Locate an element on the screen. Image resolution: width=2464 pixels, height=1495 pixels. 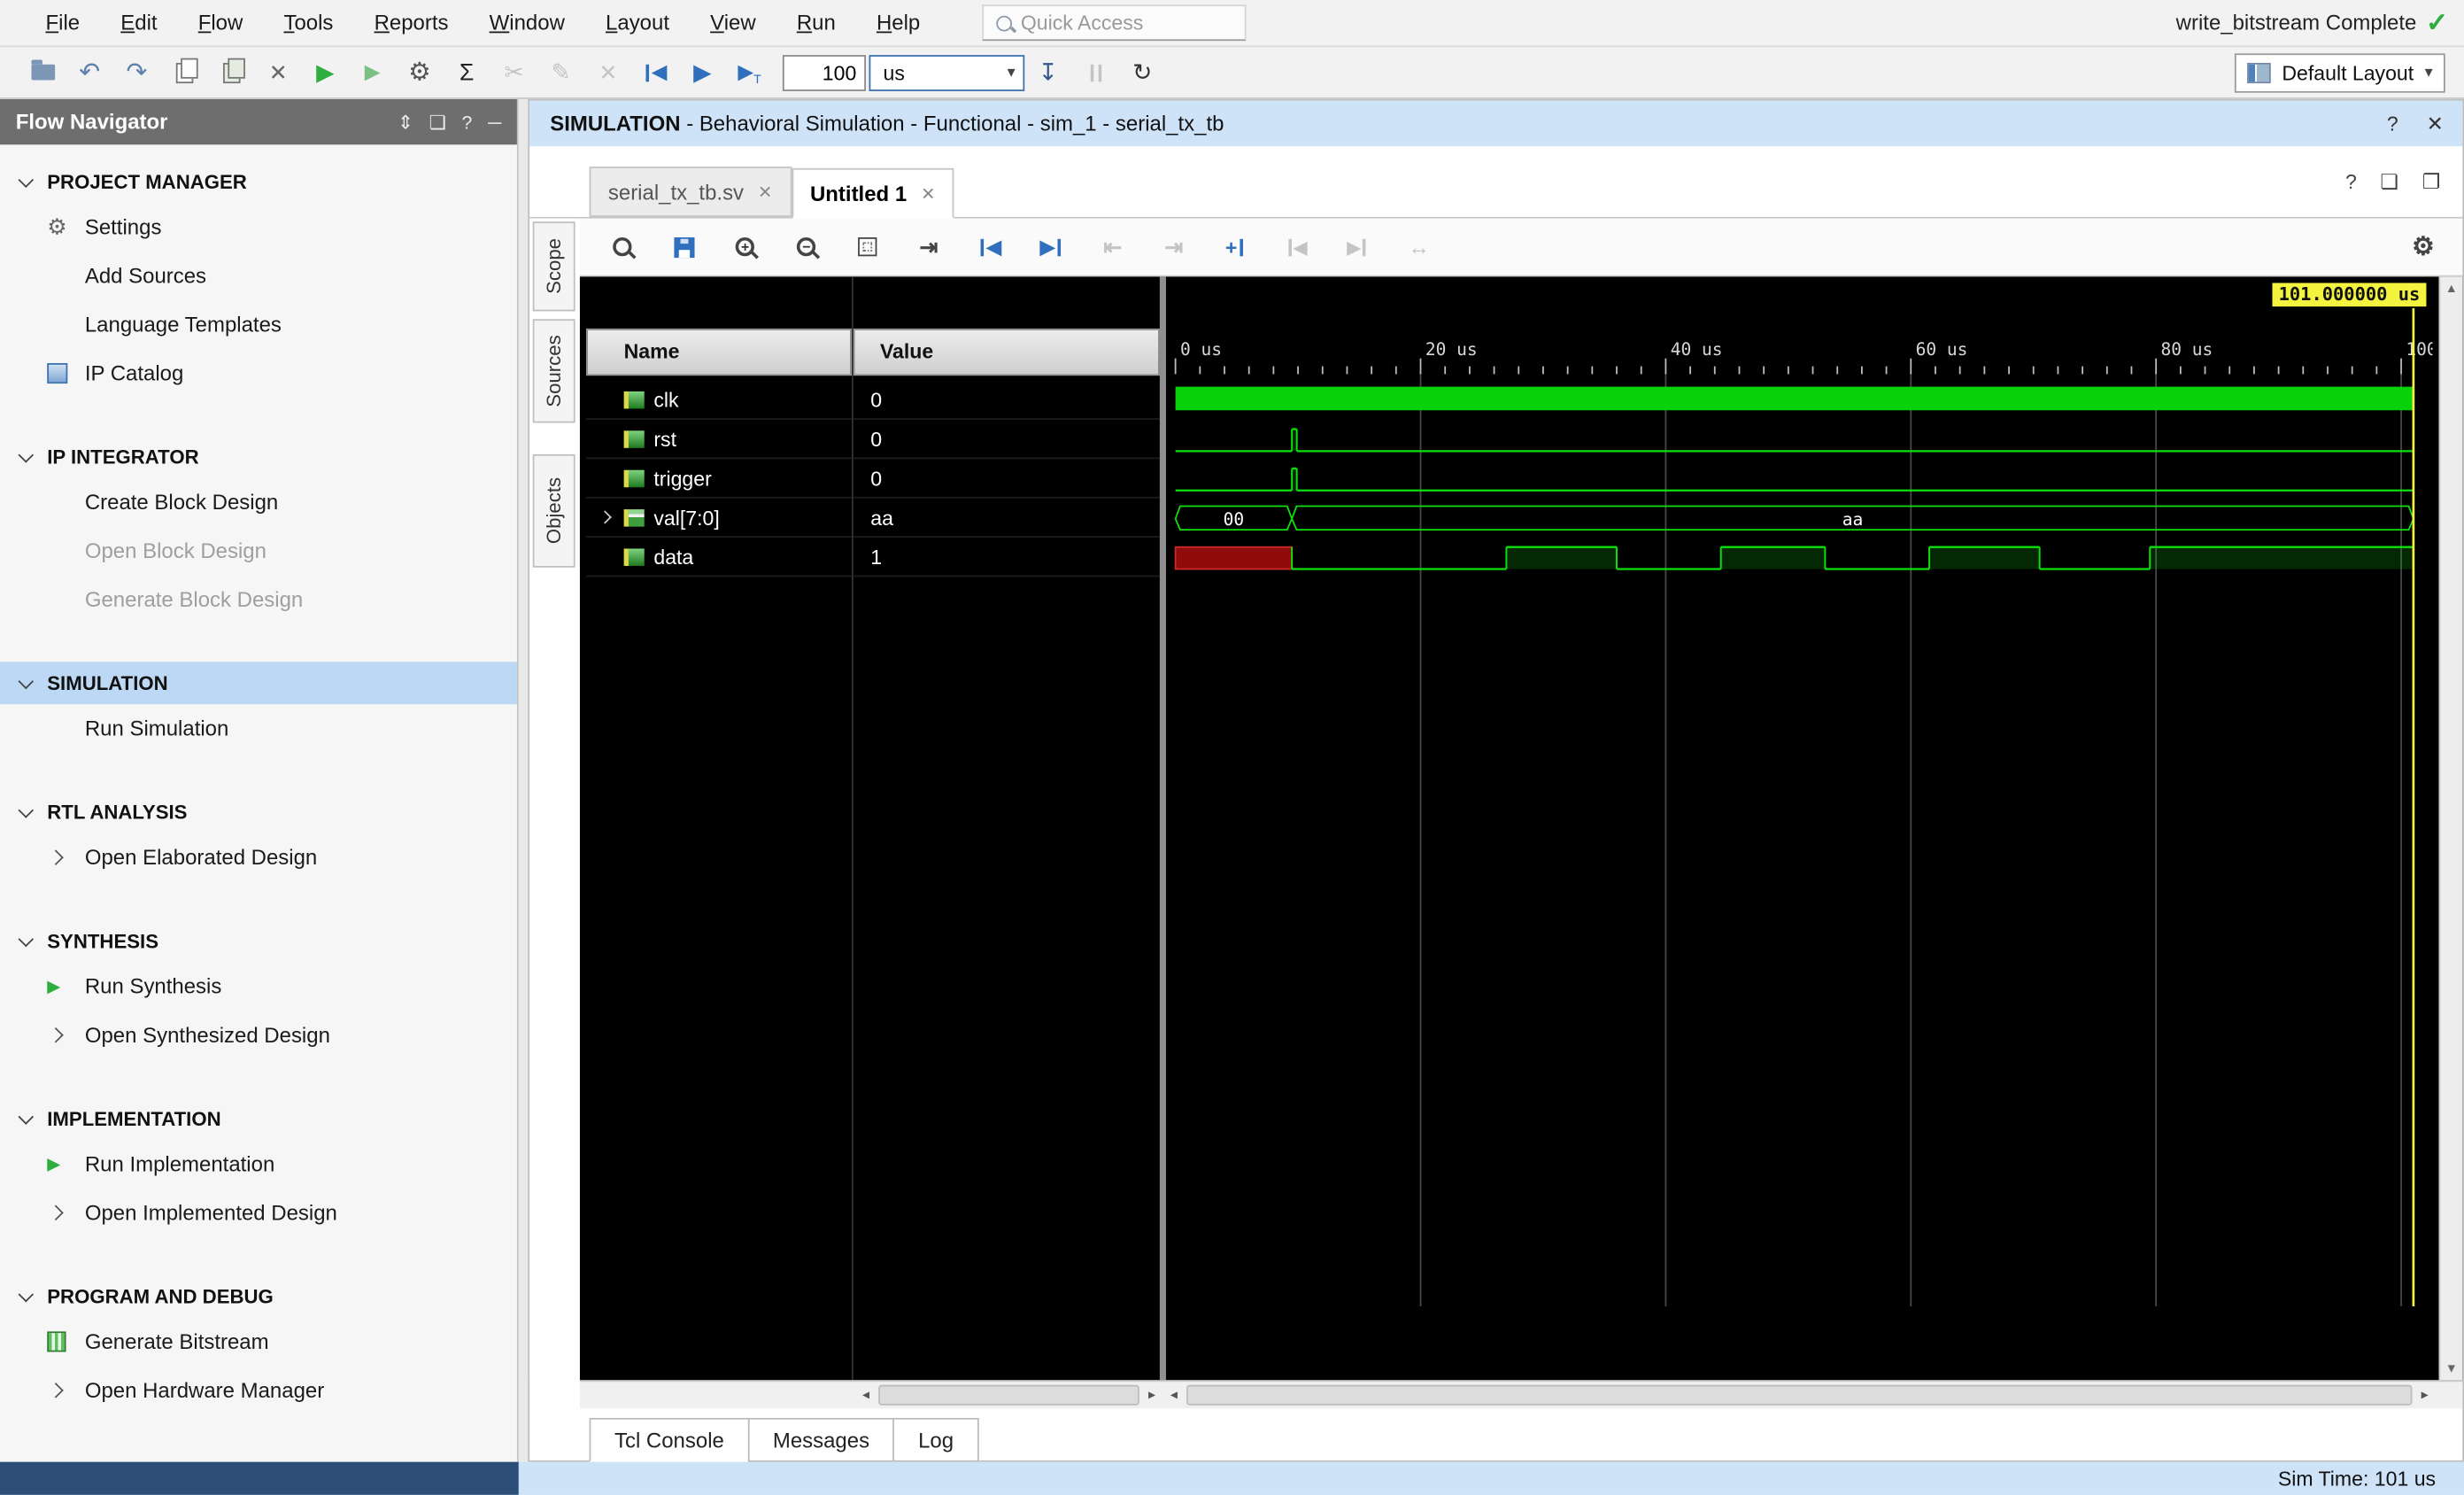
scroll-up-icon: ▲ is located at coordinates (2451, 289).